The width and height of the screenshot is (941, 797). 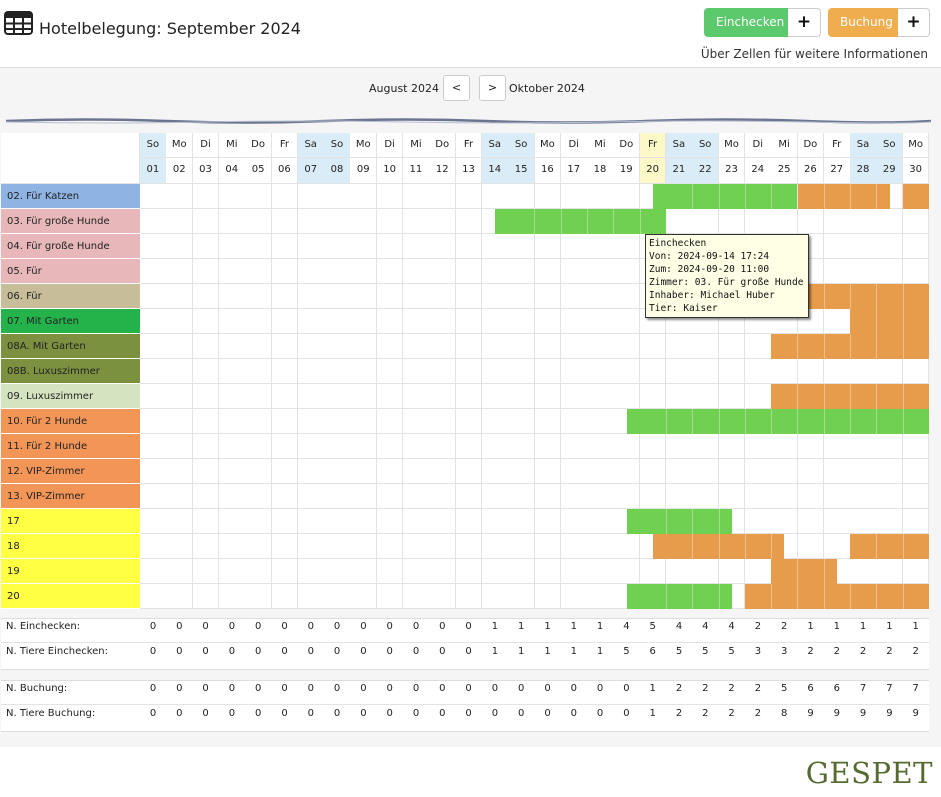 I want to click on room-label: 12. VIP-Zimmer, so click(x=70, y=471).